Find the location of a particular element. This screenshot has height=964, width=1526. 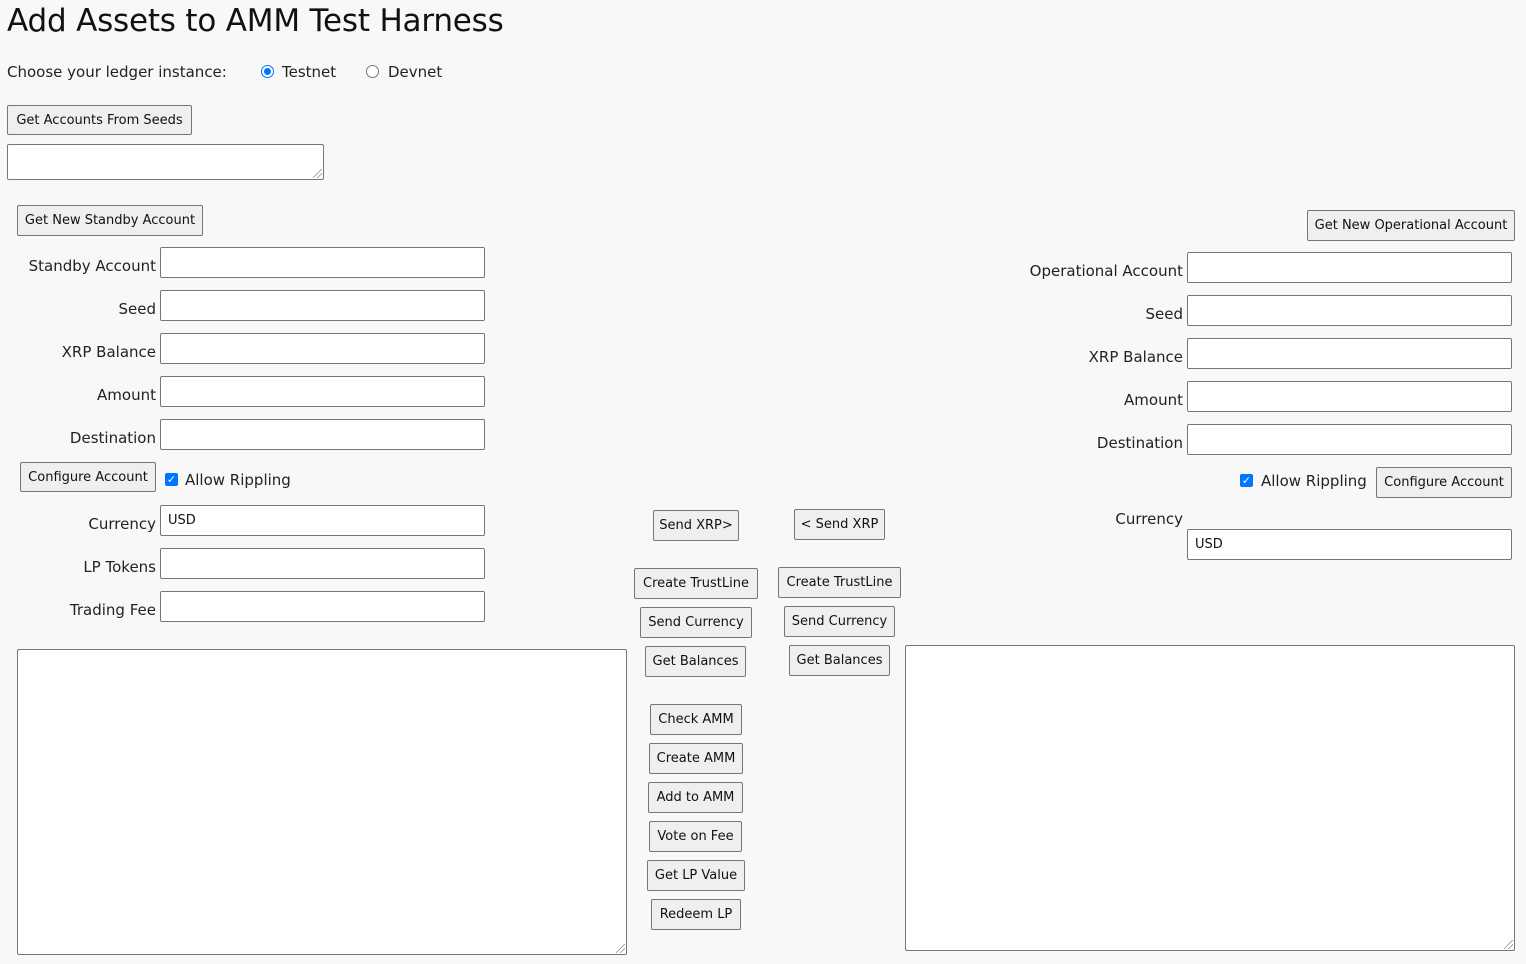

operational-destination-label: Destination is located at coordinates (1139, 443).